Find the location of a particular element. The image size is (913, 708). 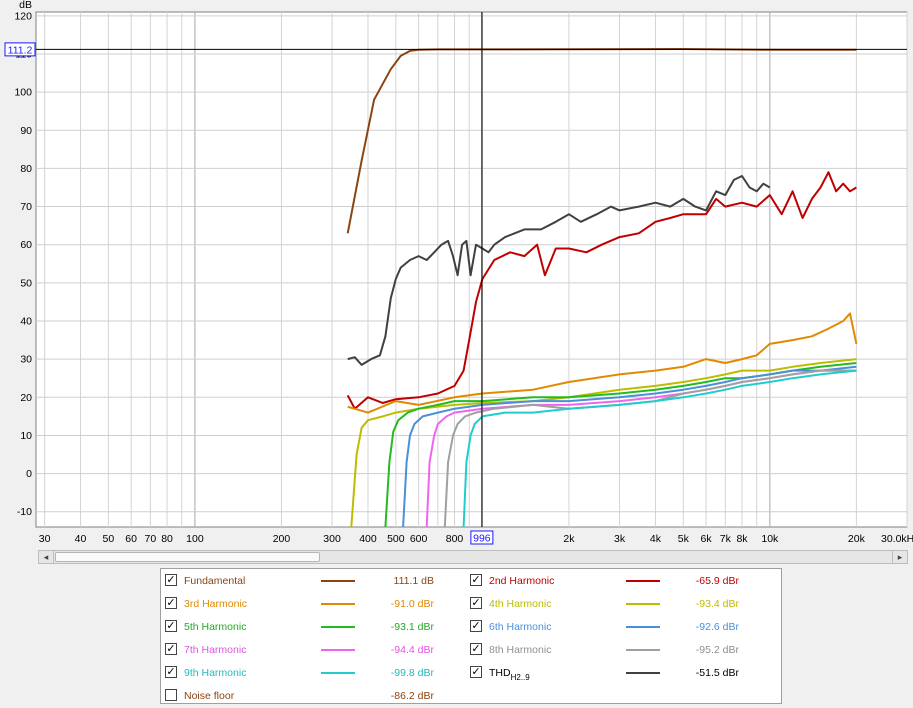

legend-label: 6th Harmonic is located at coordinates (520, 627).